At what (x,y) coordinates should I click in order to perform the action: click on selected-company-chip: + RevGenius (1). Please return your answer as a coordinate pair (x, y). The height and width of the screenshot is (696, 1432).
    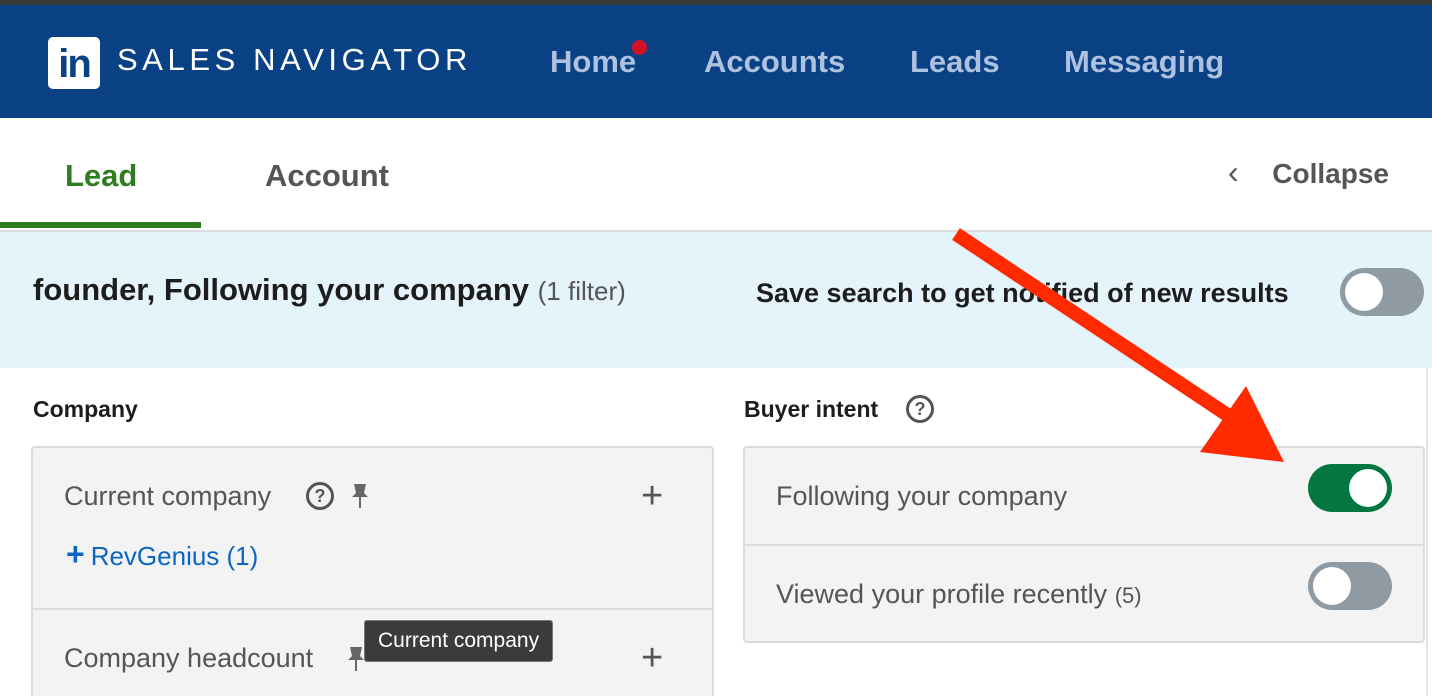
    Looking at the image, I should click on (162, 554).